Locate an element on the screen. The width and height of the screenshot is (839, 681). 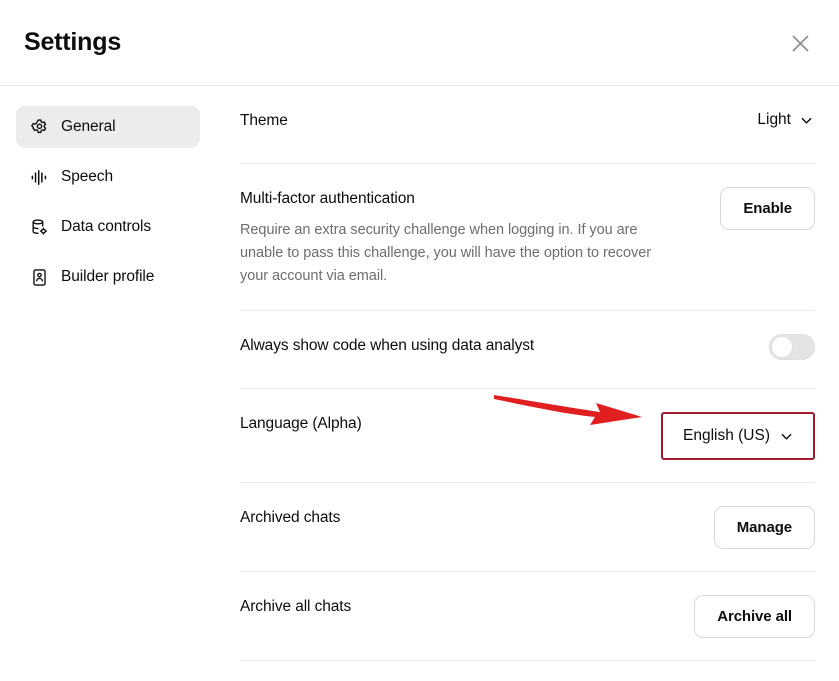
row-text: Language (Alpha) is located at coordinates (301, 423).